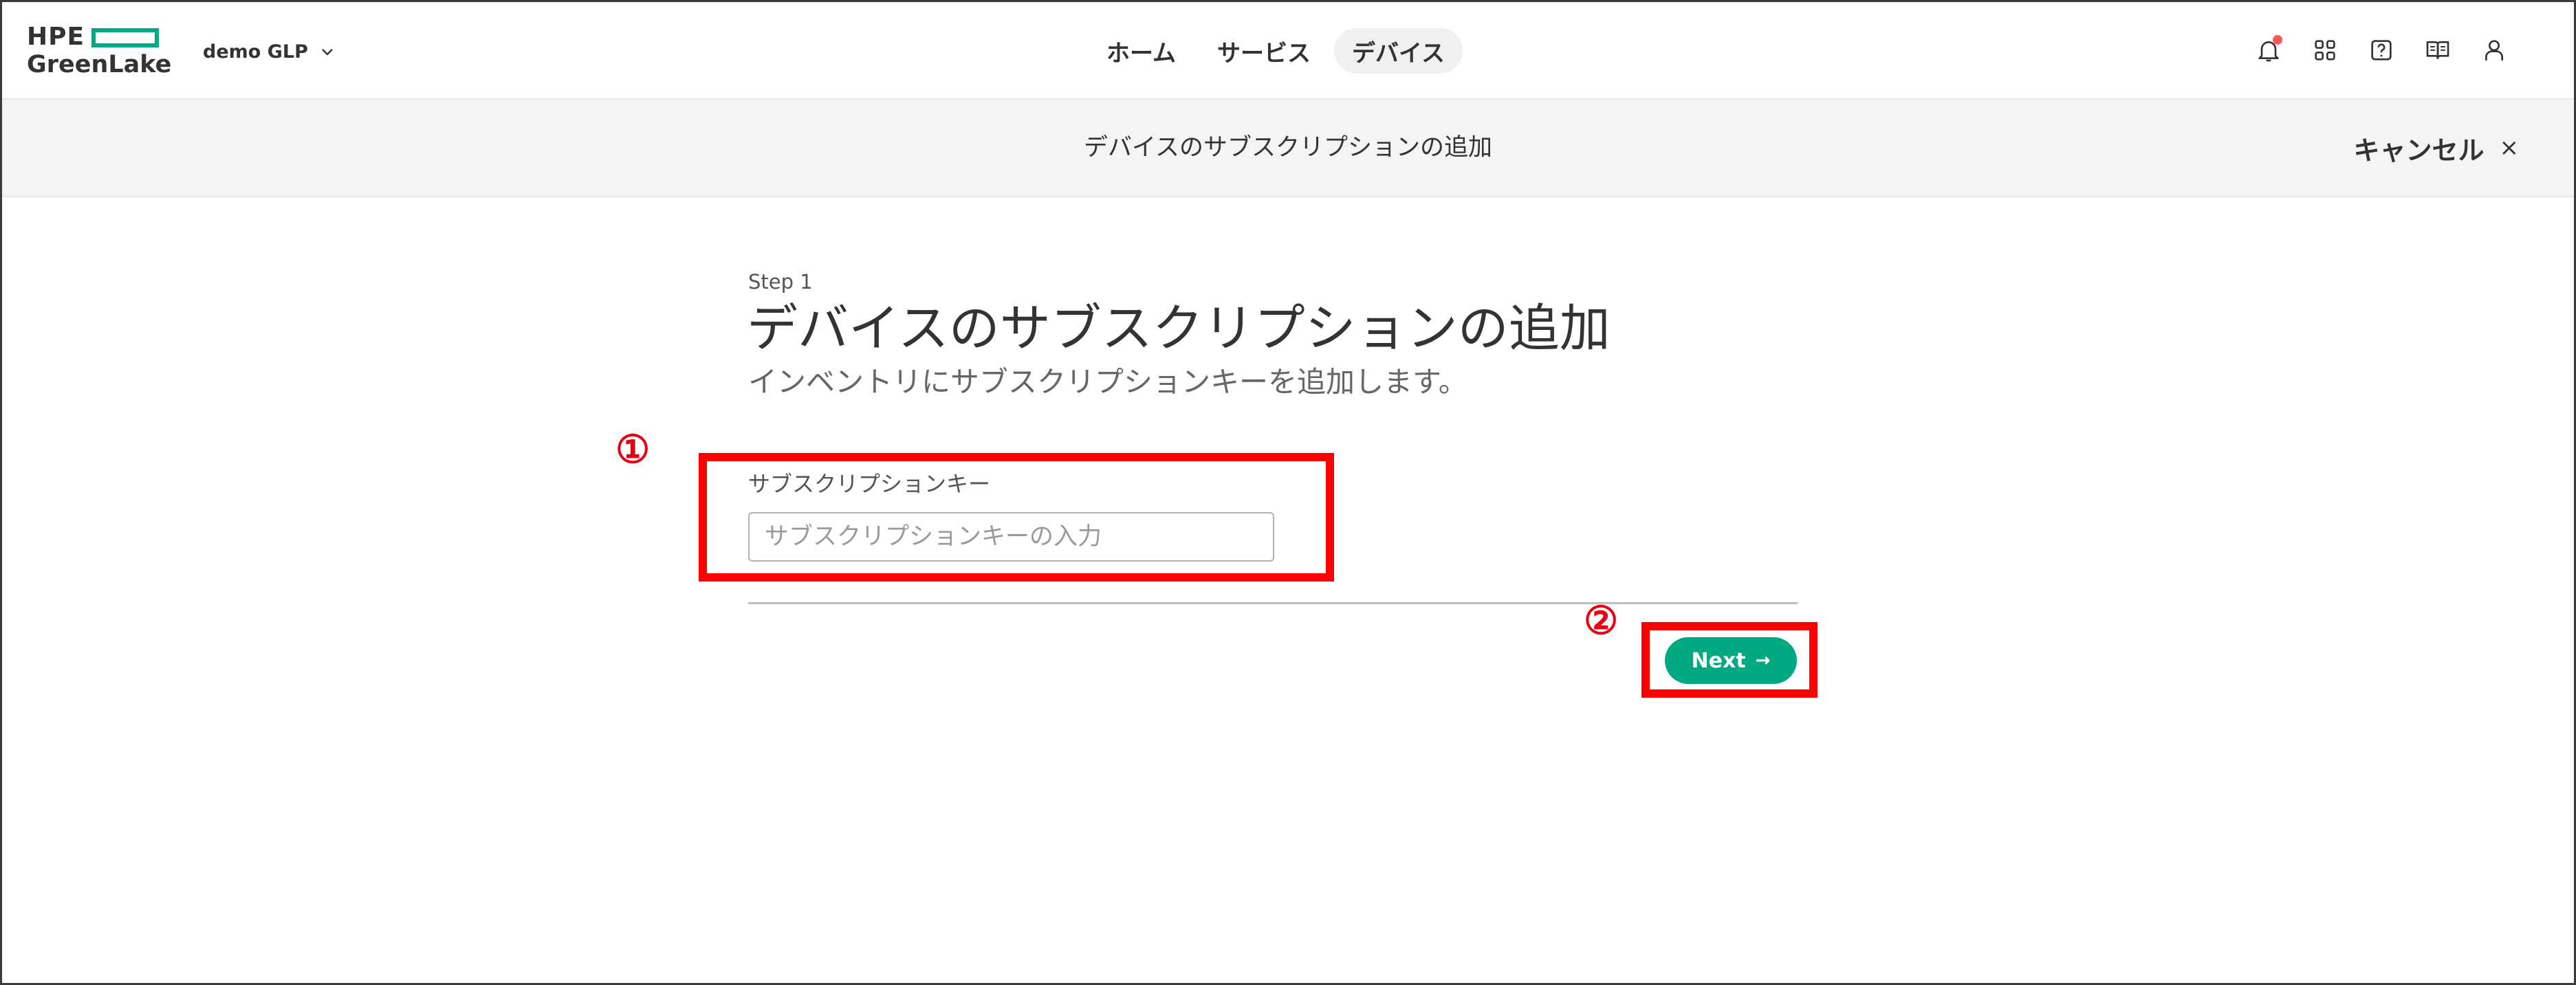  Describe the element at coordinates (2419, 150) in the screenshot. I see `cancel-label: キャンセル` at that location.